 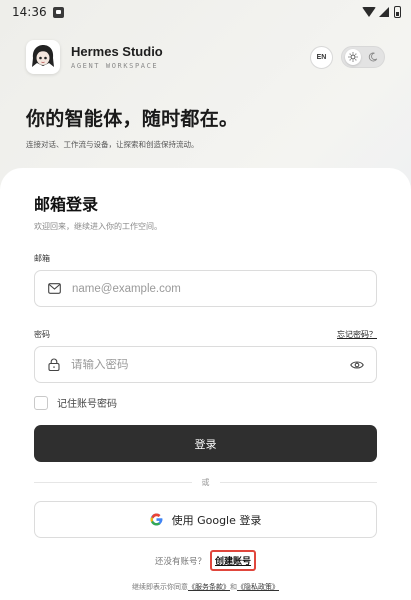 I want to click on terms-and: 和, so click(x=233, y=587).